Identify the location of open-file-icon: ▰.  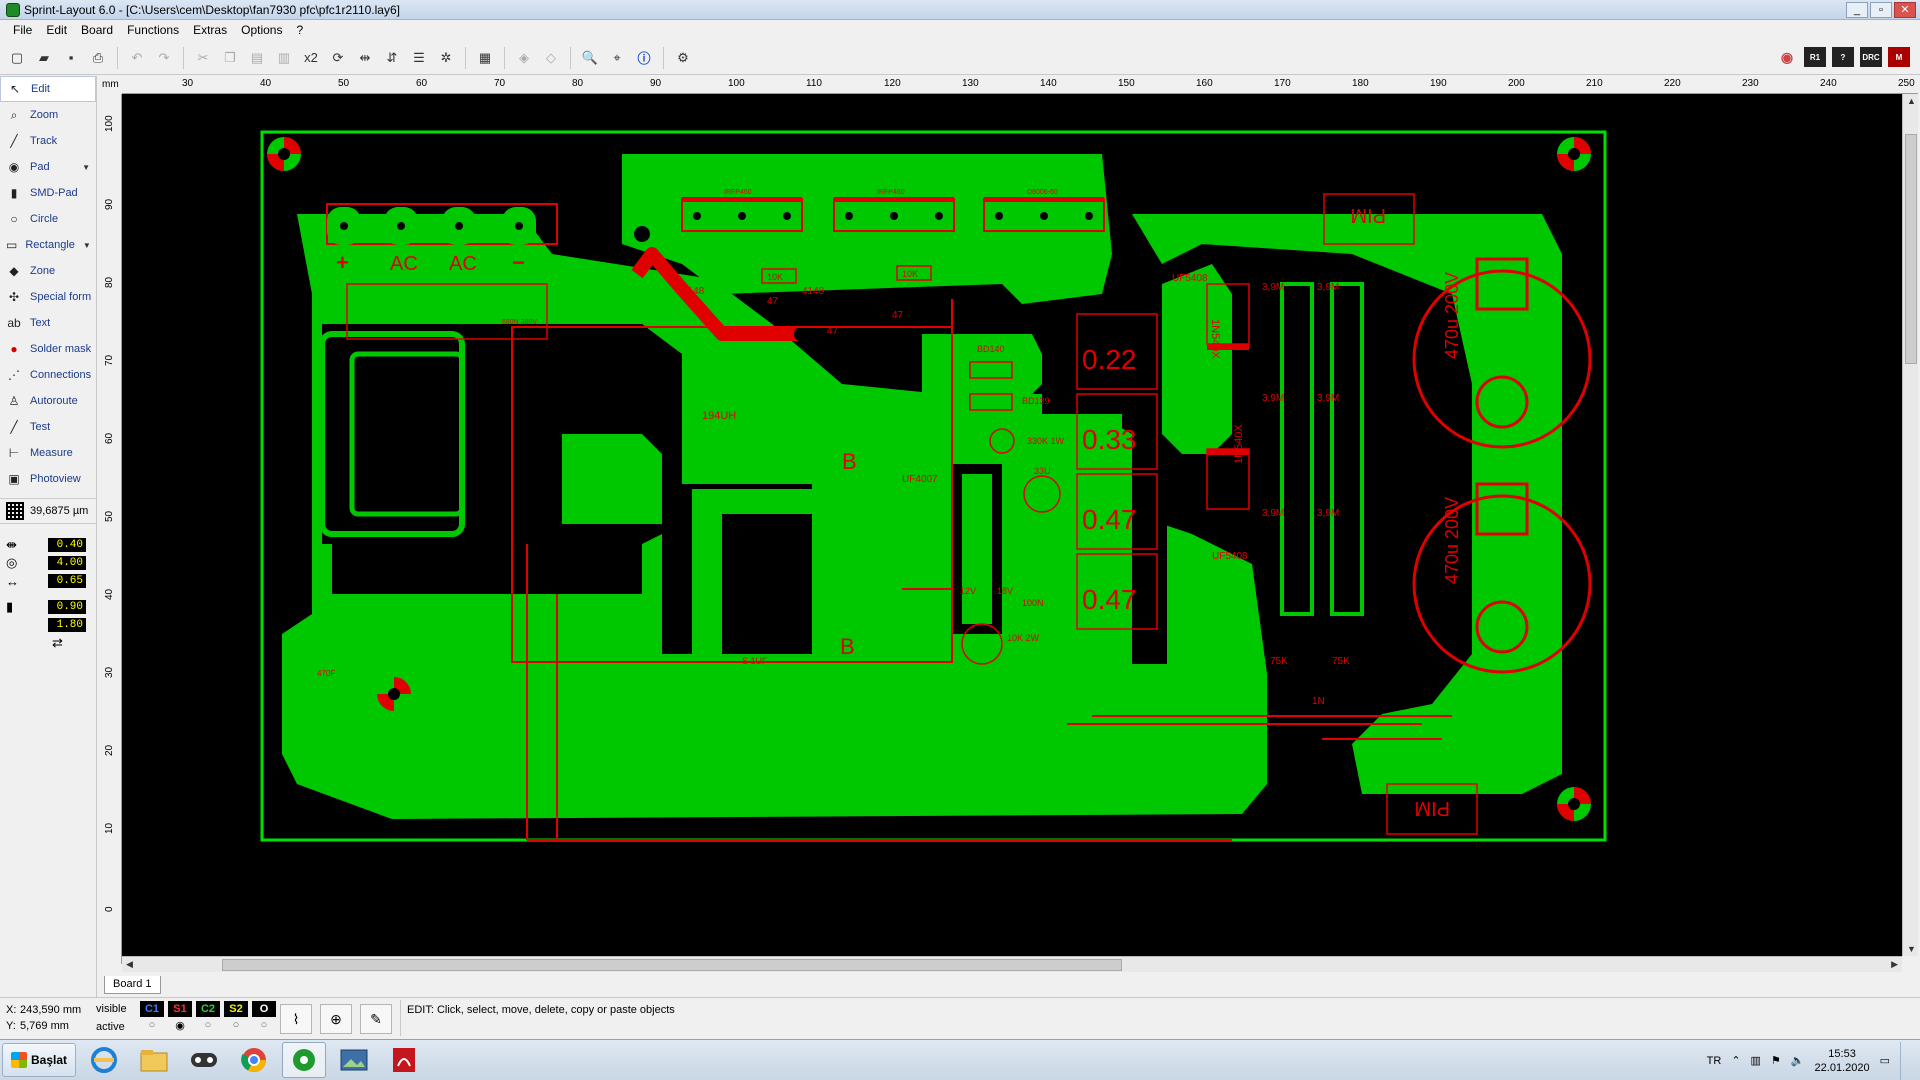
(44, 58).